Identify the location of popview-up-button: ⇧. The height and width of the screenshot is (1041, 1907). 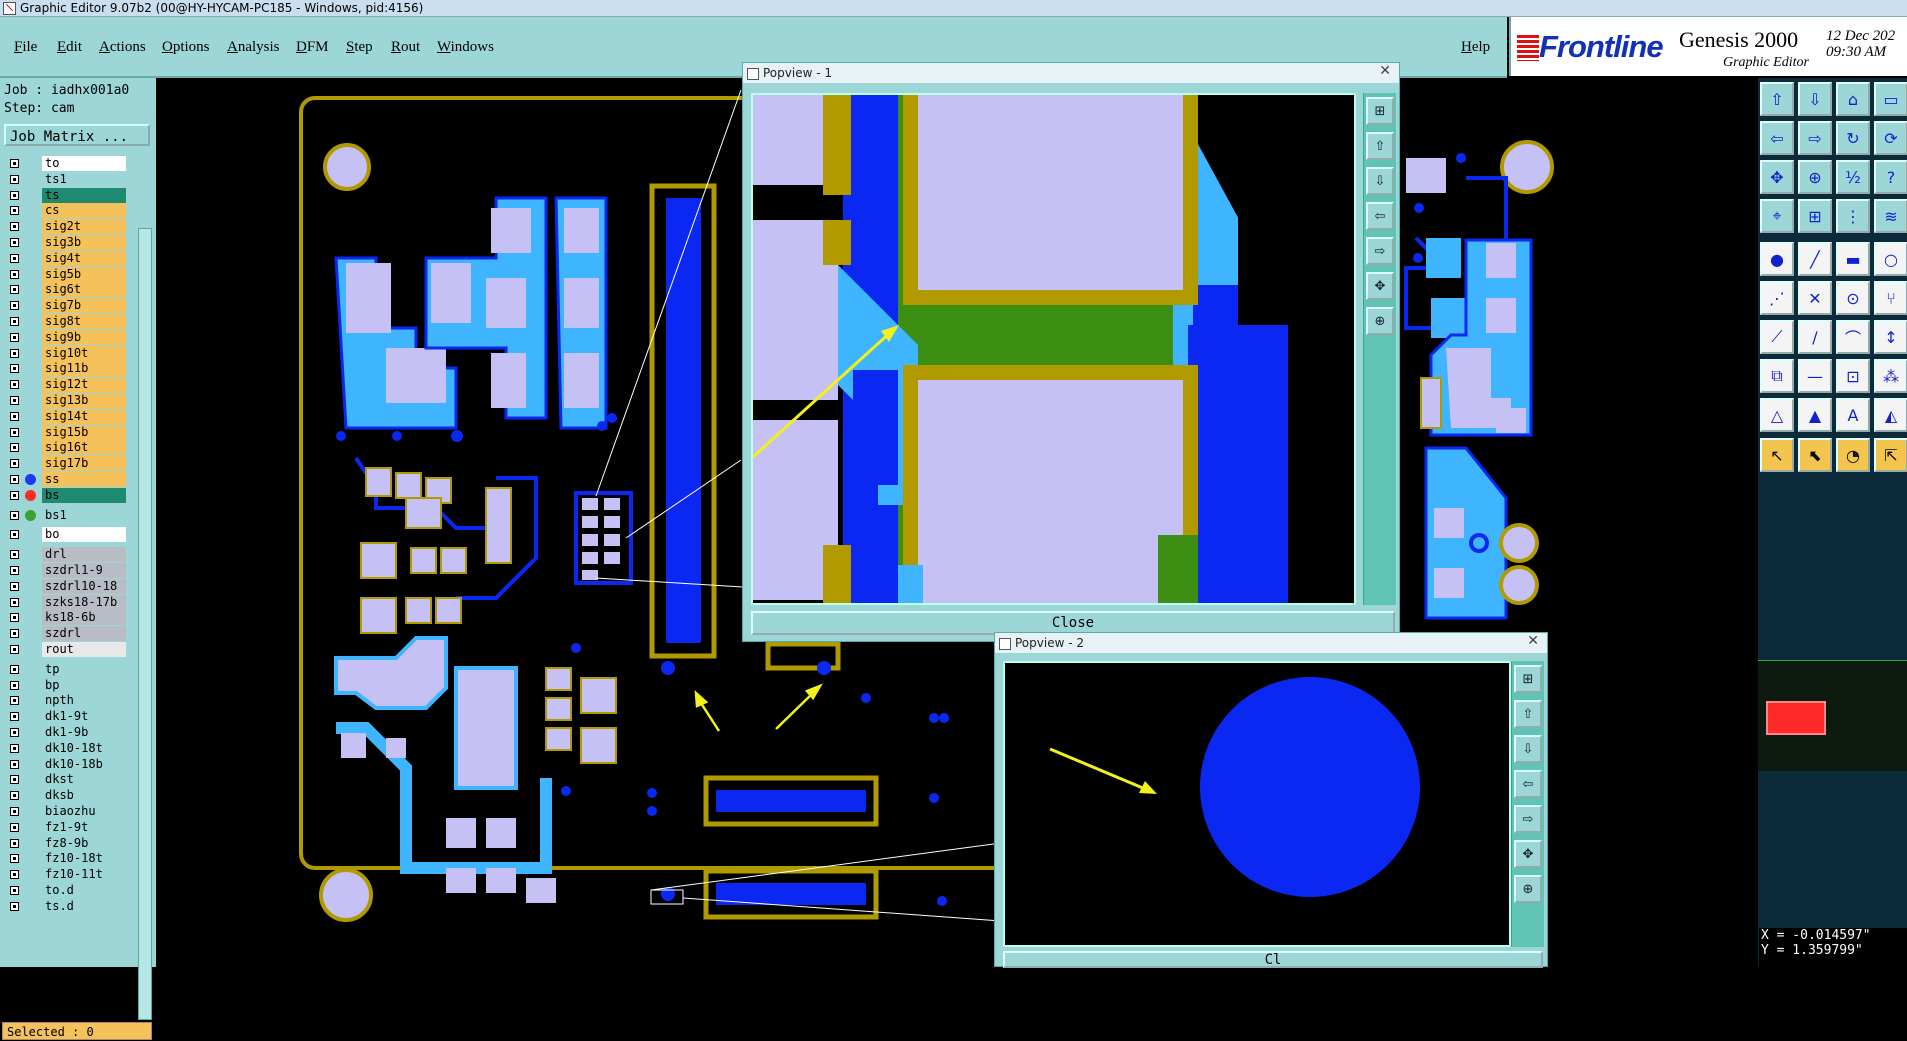
(1380, 146).